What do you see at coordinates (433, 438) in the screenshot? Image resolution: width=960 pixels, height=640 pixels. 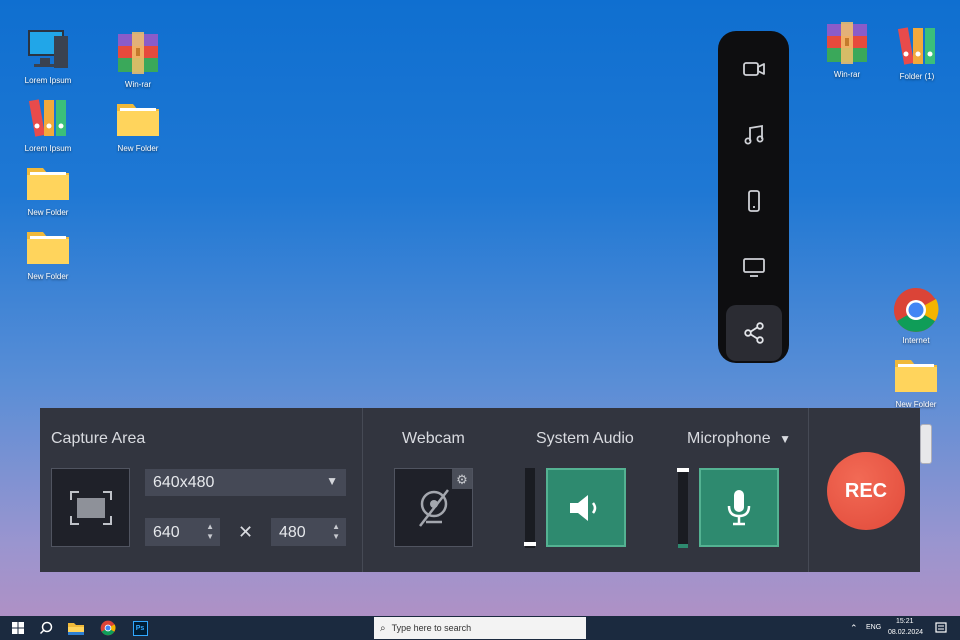 I see `webcam-title: Webcam` at bounding box center [433, 438].